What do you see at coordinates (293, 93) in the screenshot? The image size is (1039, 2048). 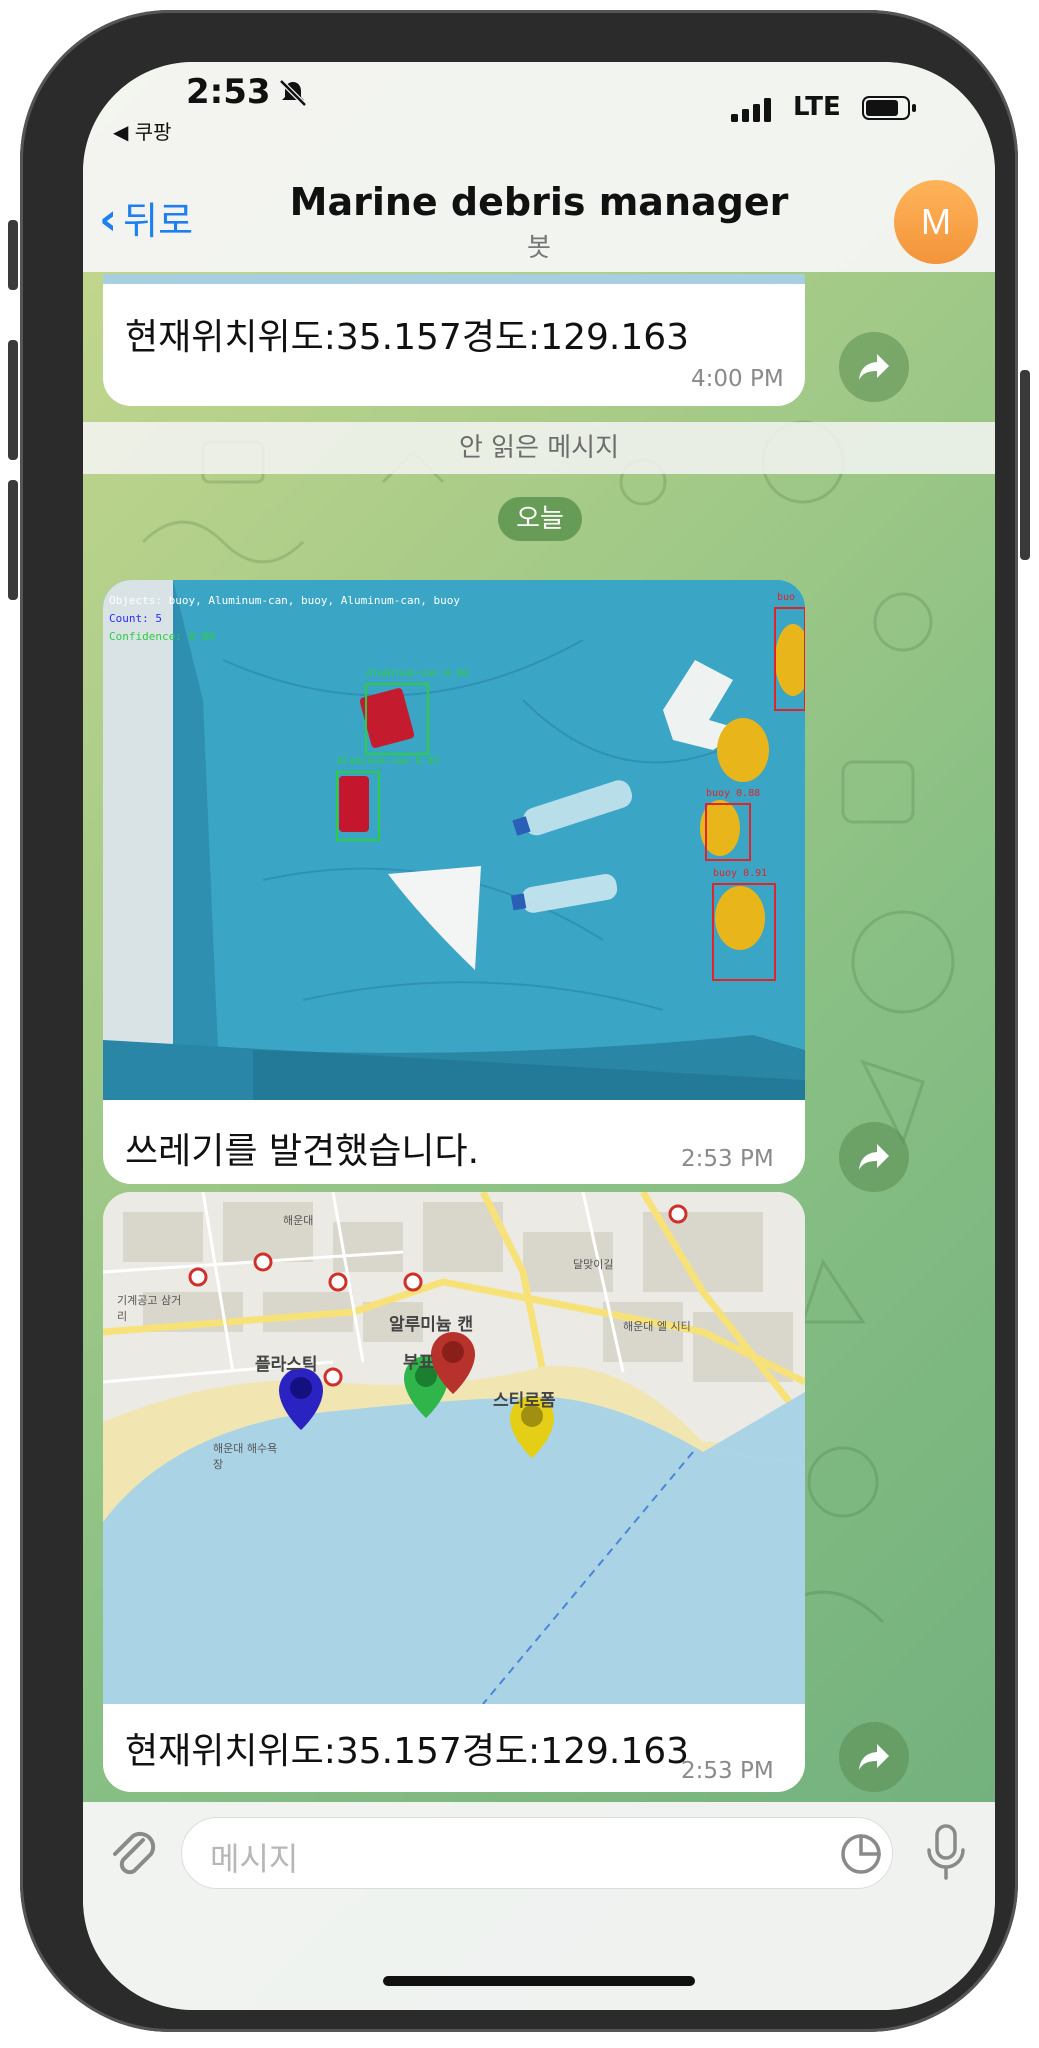 I see `bell-muted-icon` at bounding box center [293, 93].